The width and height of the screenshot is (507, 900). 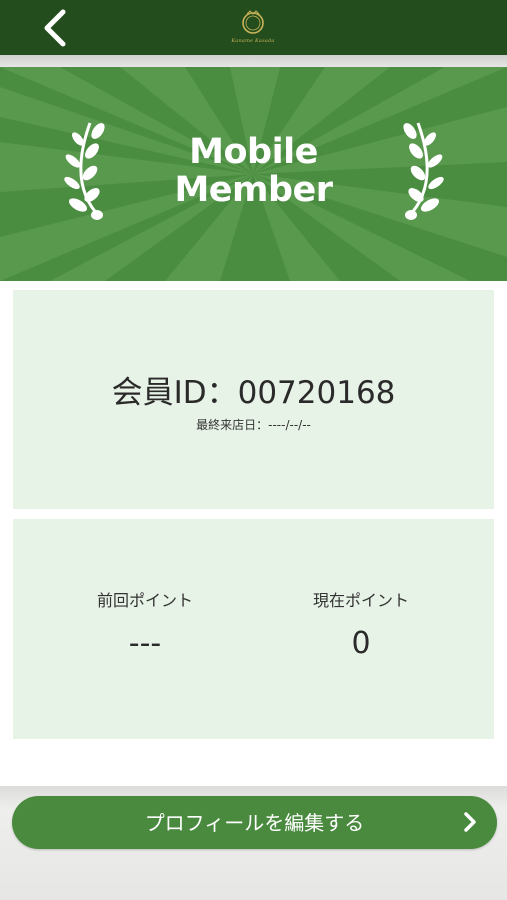 I want to click on edit-profile-label: プロフィールを編集する, so click(x=254, y=823).